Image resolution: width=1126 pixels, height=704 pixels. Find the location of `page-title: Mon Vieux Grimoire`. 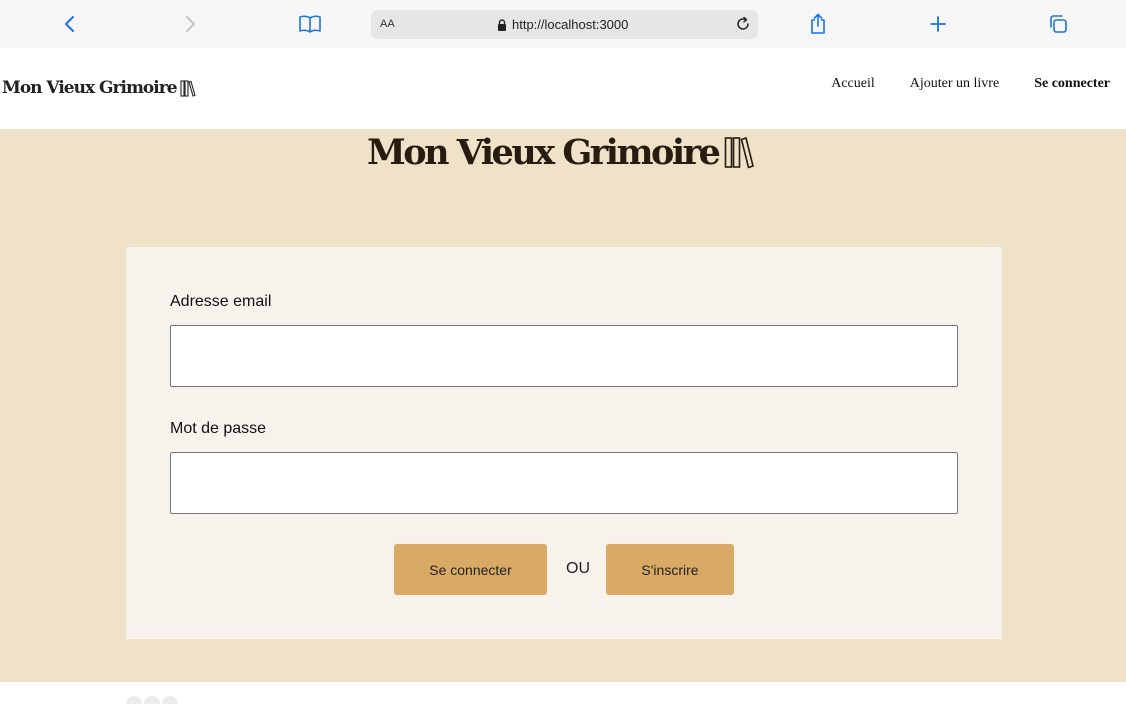

page-title: Mon Vieux Grimoire is located at coordinates (561, 152).